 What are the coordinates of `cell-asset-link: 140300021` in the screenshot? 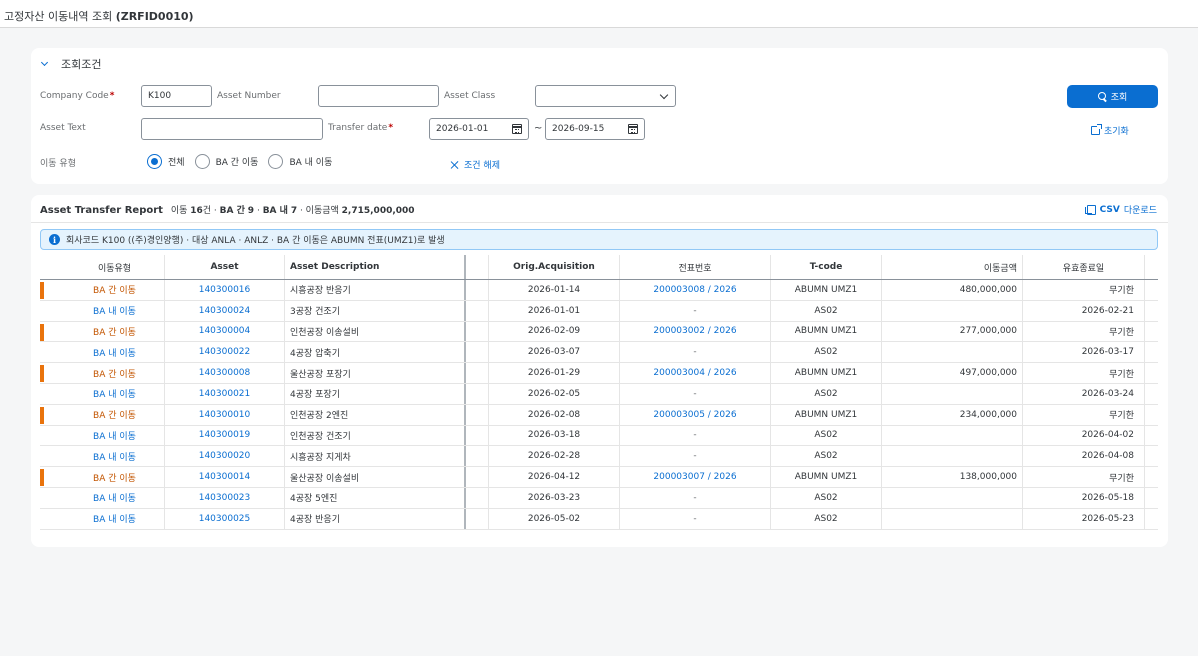 It's located at (225, 393).